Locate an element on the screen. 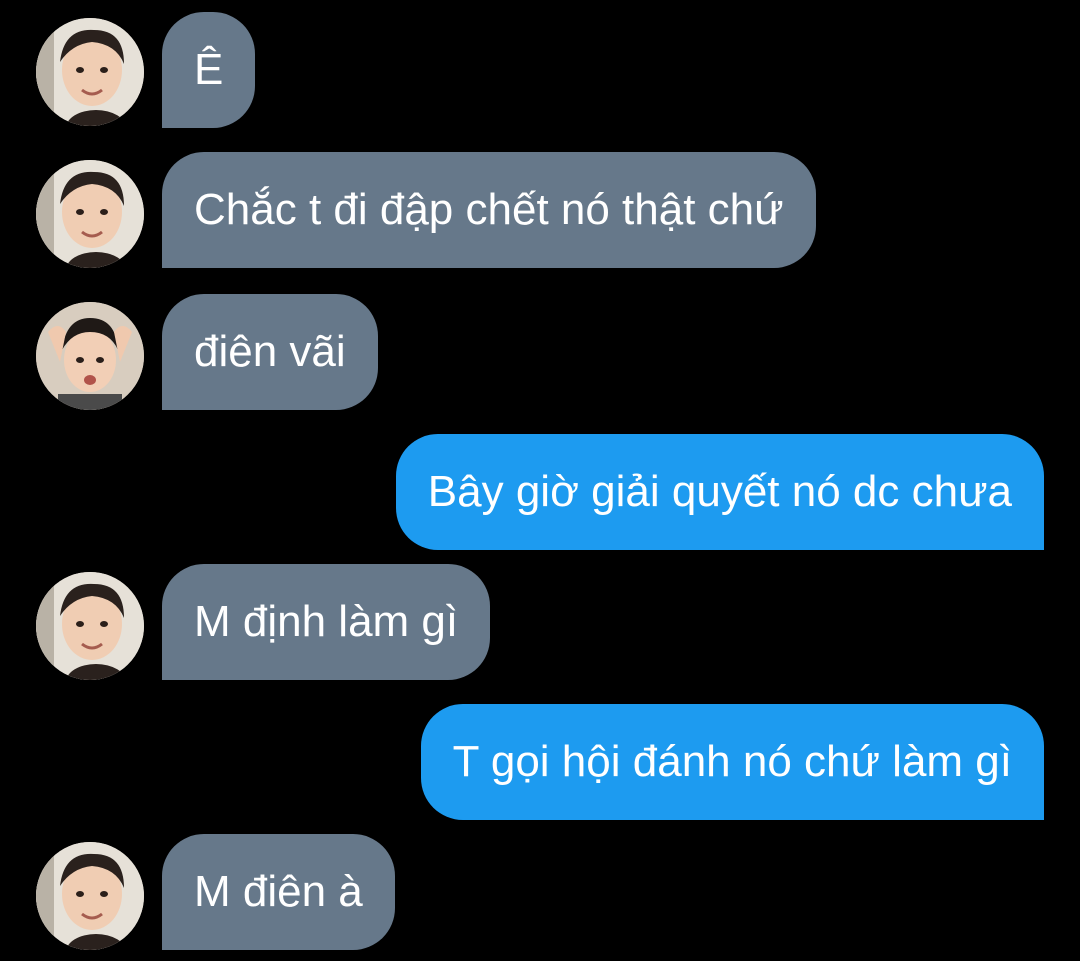 The image size is (1080, 961). message-text: Chắc t đi đập chết nó thật chứ is located at coordinates (489, 209).